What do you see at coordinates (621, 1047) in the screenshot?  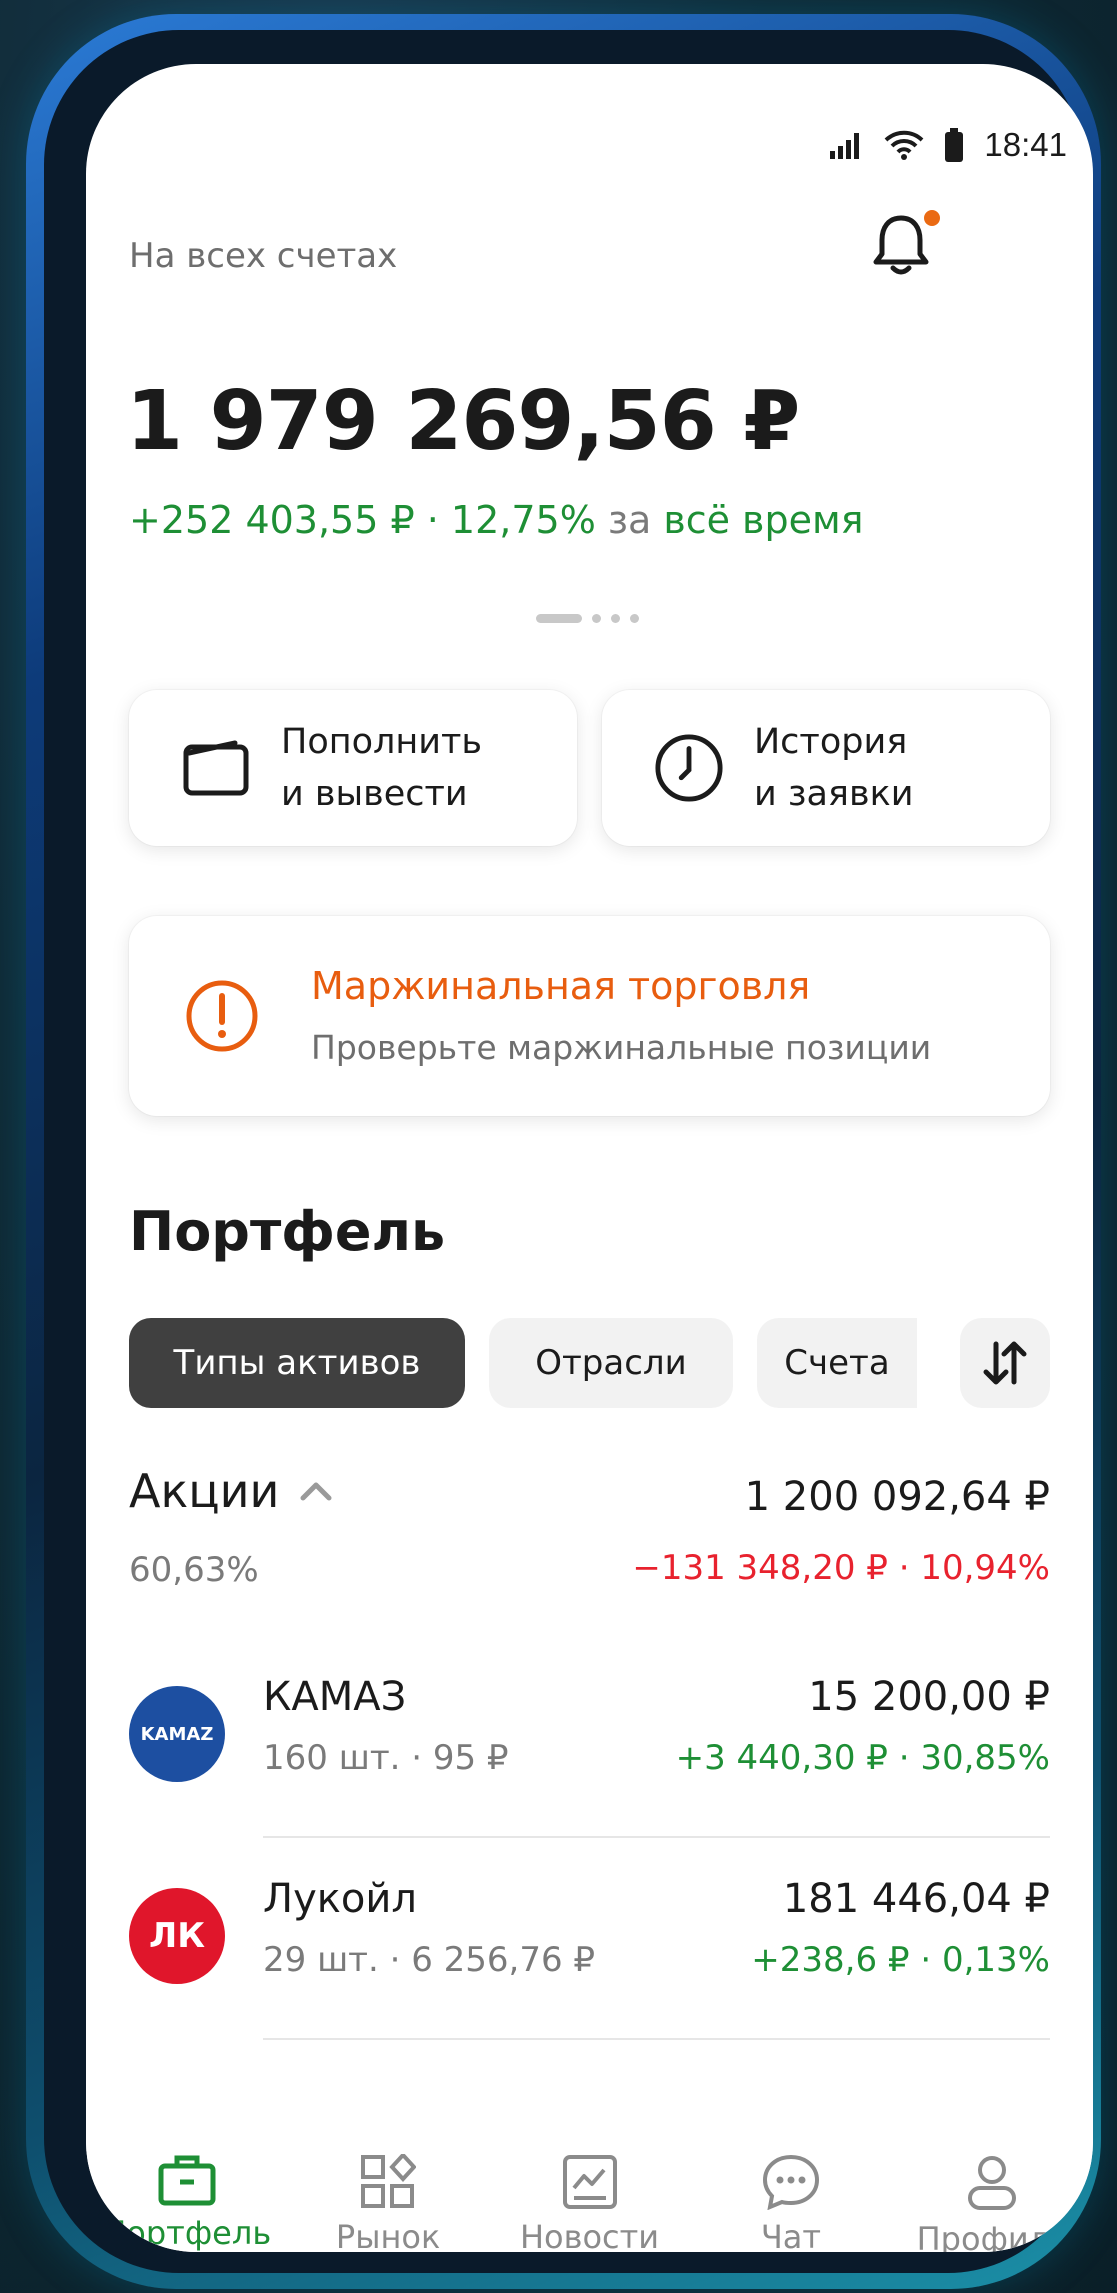 I see `margin-alert-subtitle: Проверьте маржинальные позиции` at bounding box center [621, 1047].